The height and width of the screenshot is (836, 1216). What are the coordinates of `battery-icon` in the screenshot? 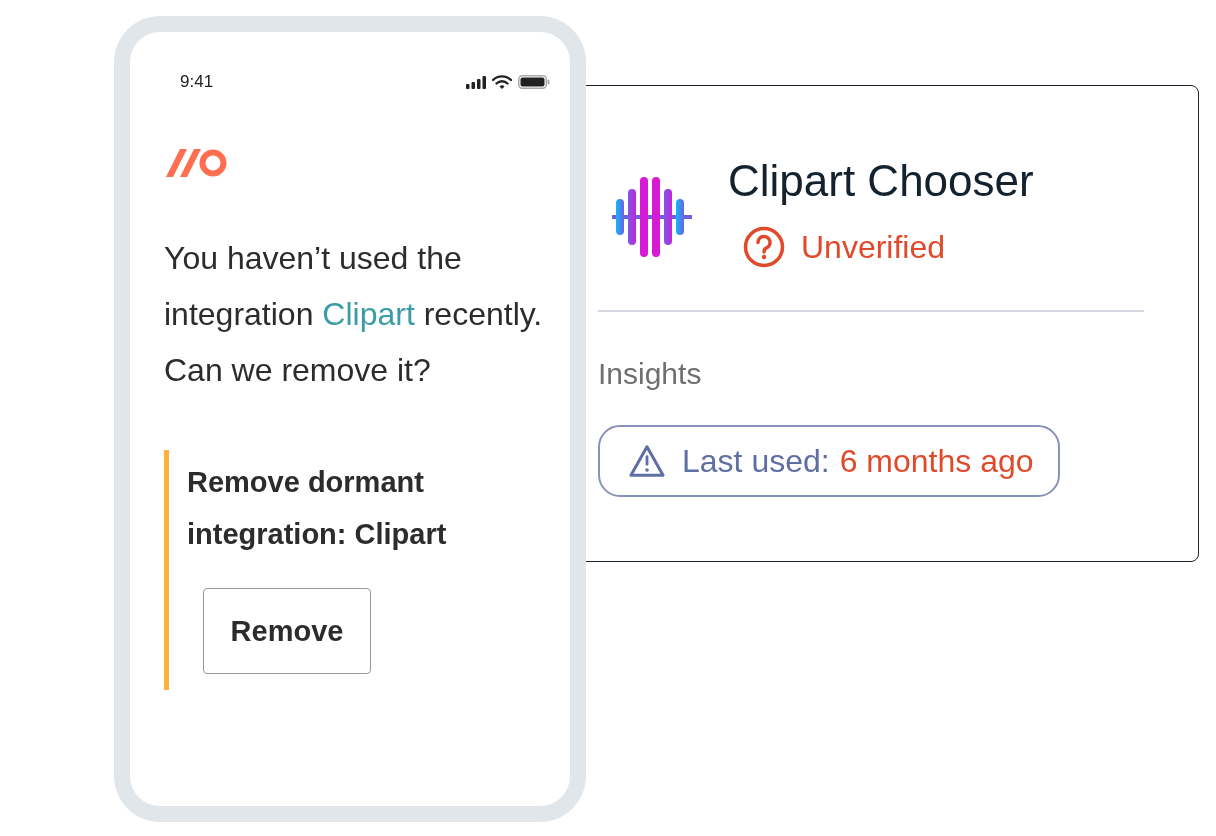 It's located at (534, 82).